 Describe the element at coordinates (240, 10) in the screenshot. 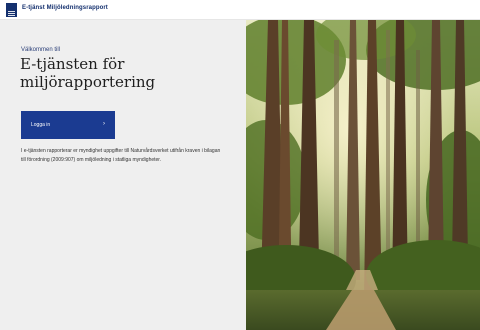

I see `top-bar: E-tjänst Miljöledningsrapport` at that location.